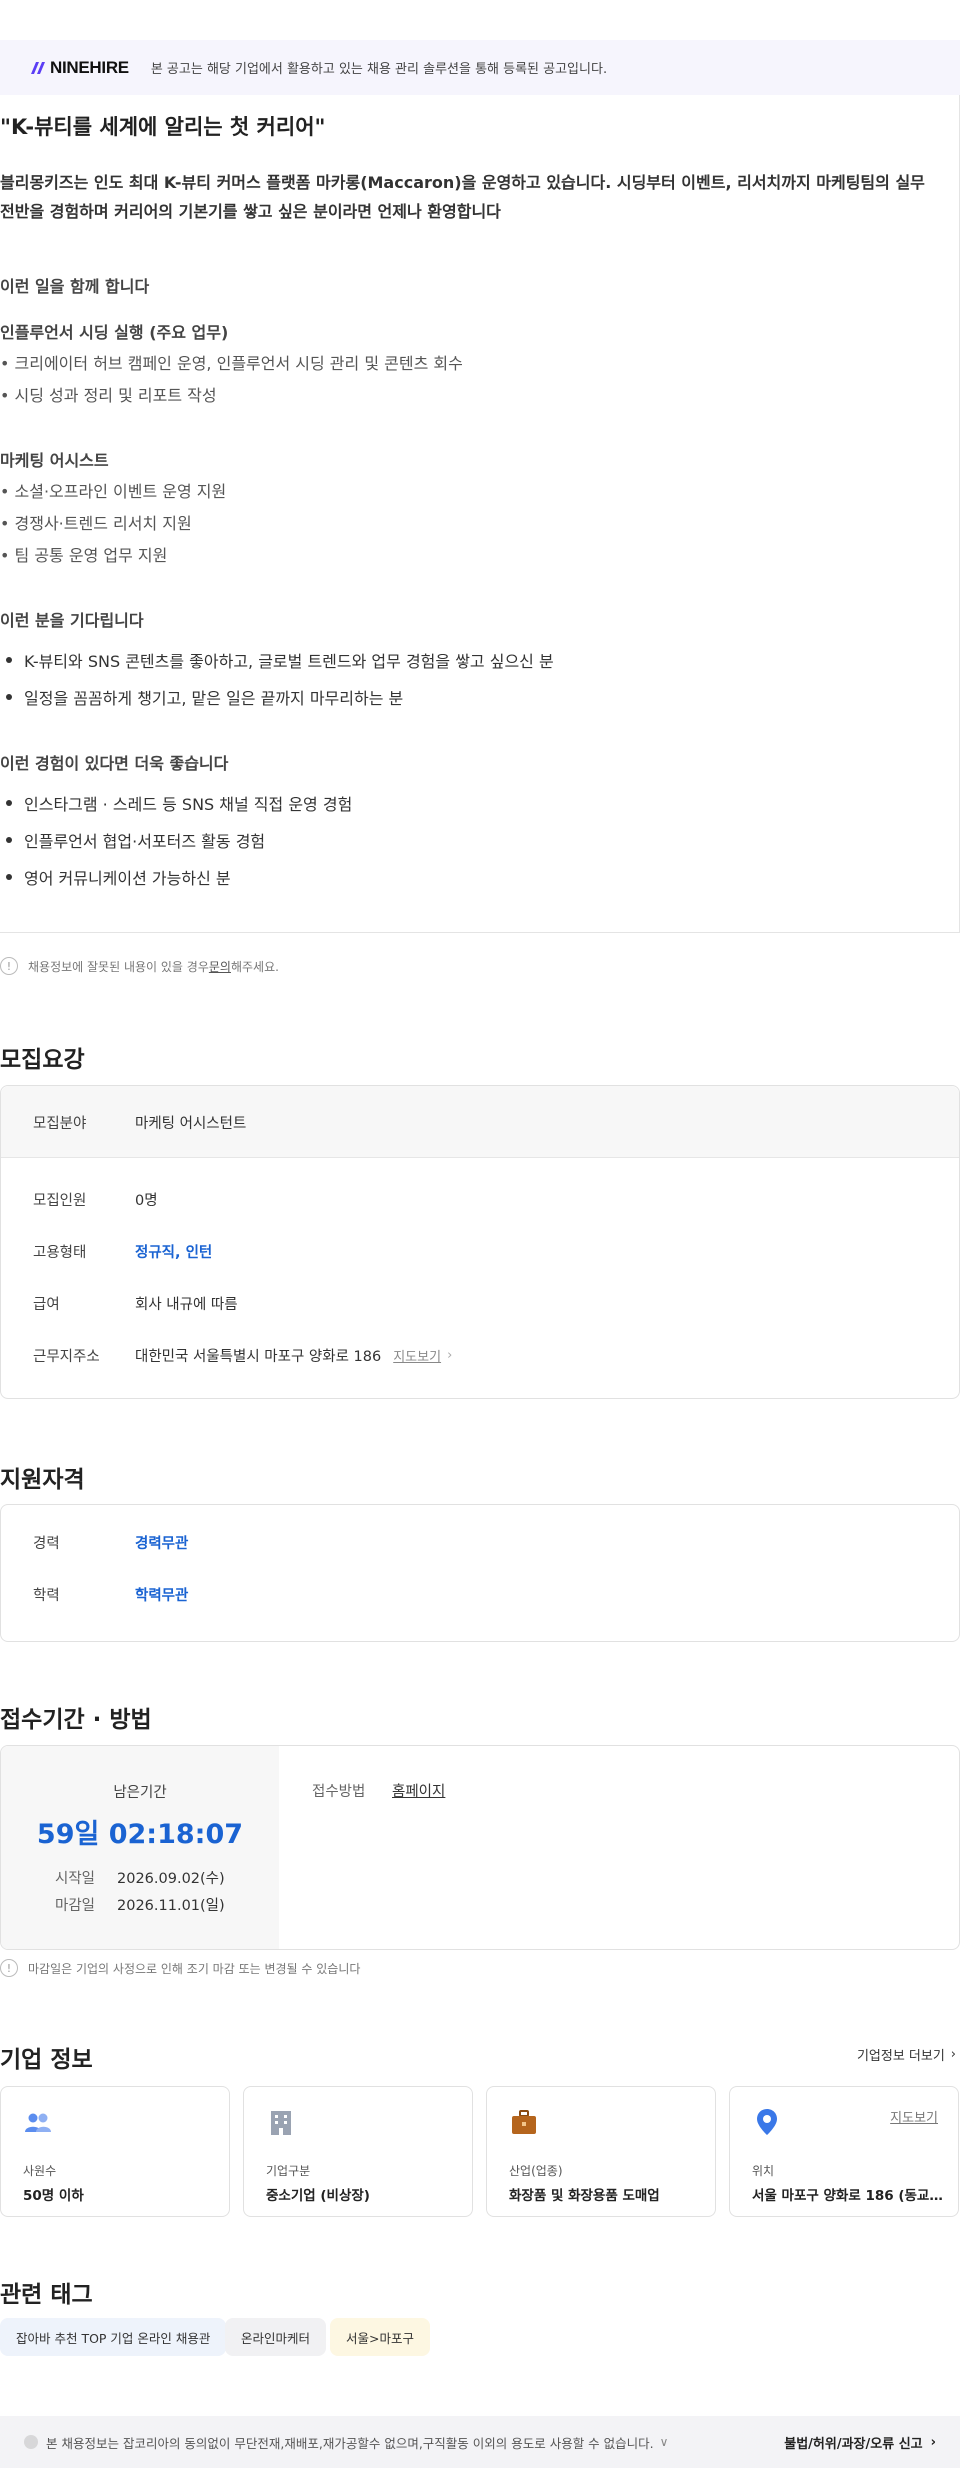  What do you see at coordinates (84, 555) in the screenshot?
I see `list-item: • 팀 공통 운영 업무 지원` at bounding box center [84, 555].